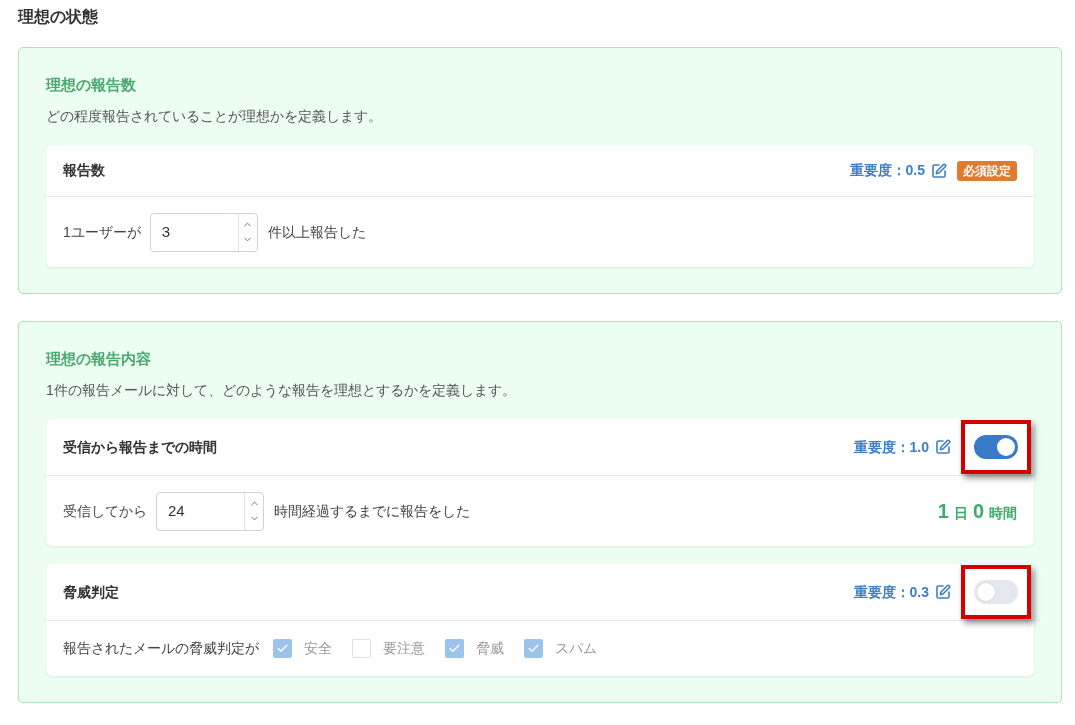 The image size is (1075, 725). I want to click on section-title: 理想の報告数, so click(91, 85).